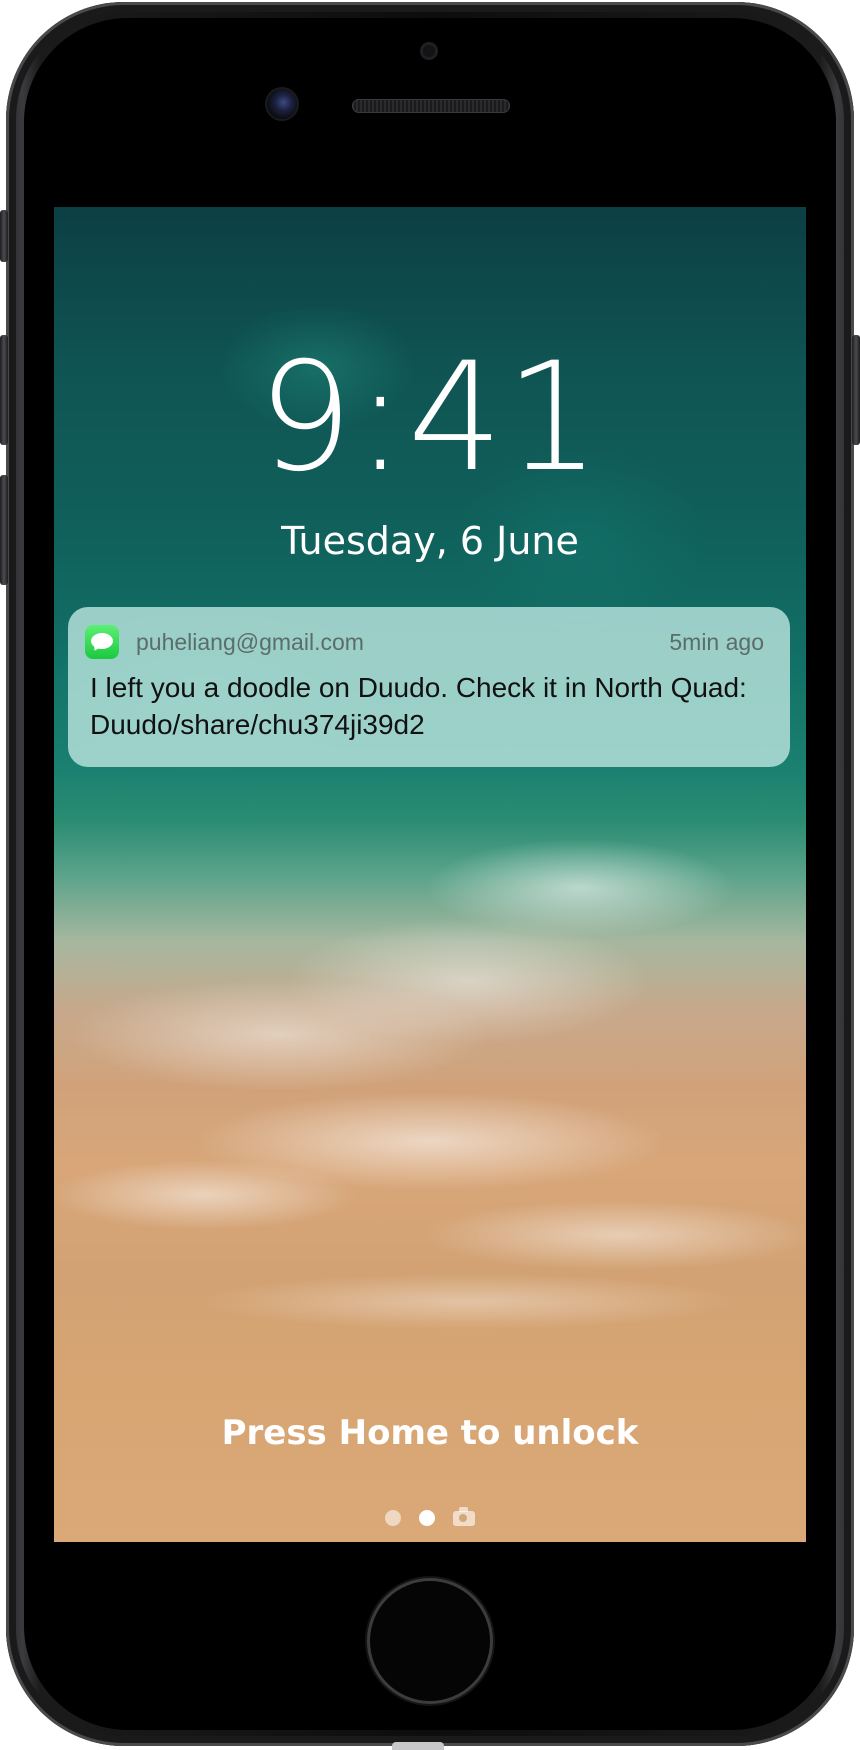  Describe the element at coordinates (427, 1518) in the screenshot. I see `page-dot-active` at that location.